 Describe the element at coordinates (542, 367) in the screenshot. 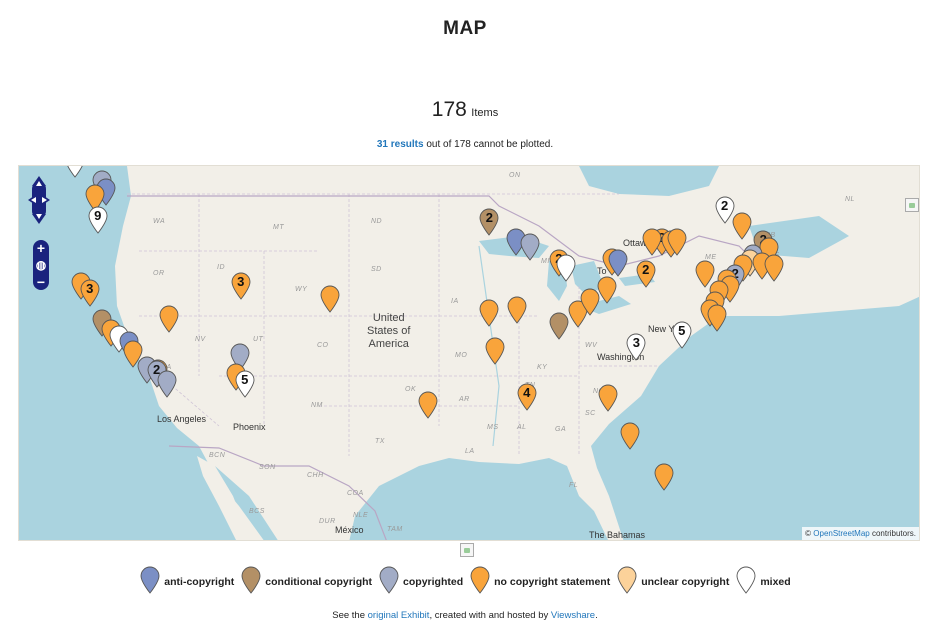

I see `state-label: KY` at that location.